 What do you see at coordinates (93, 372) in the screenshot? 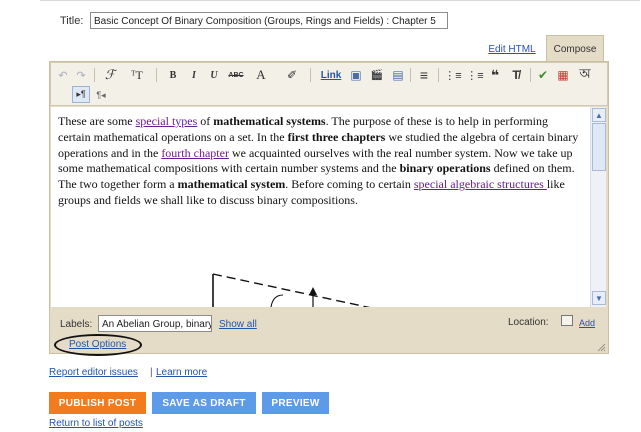
I see `report-issues-link: Report editor issues` at bounding box center [93, 372].